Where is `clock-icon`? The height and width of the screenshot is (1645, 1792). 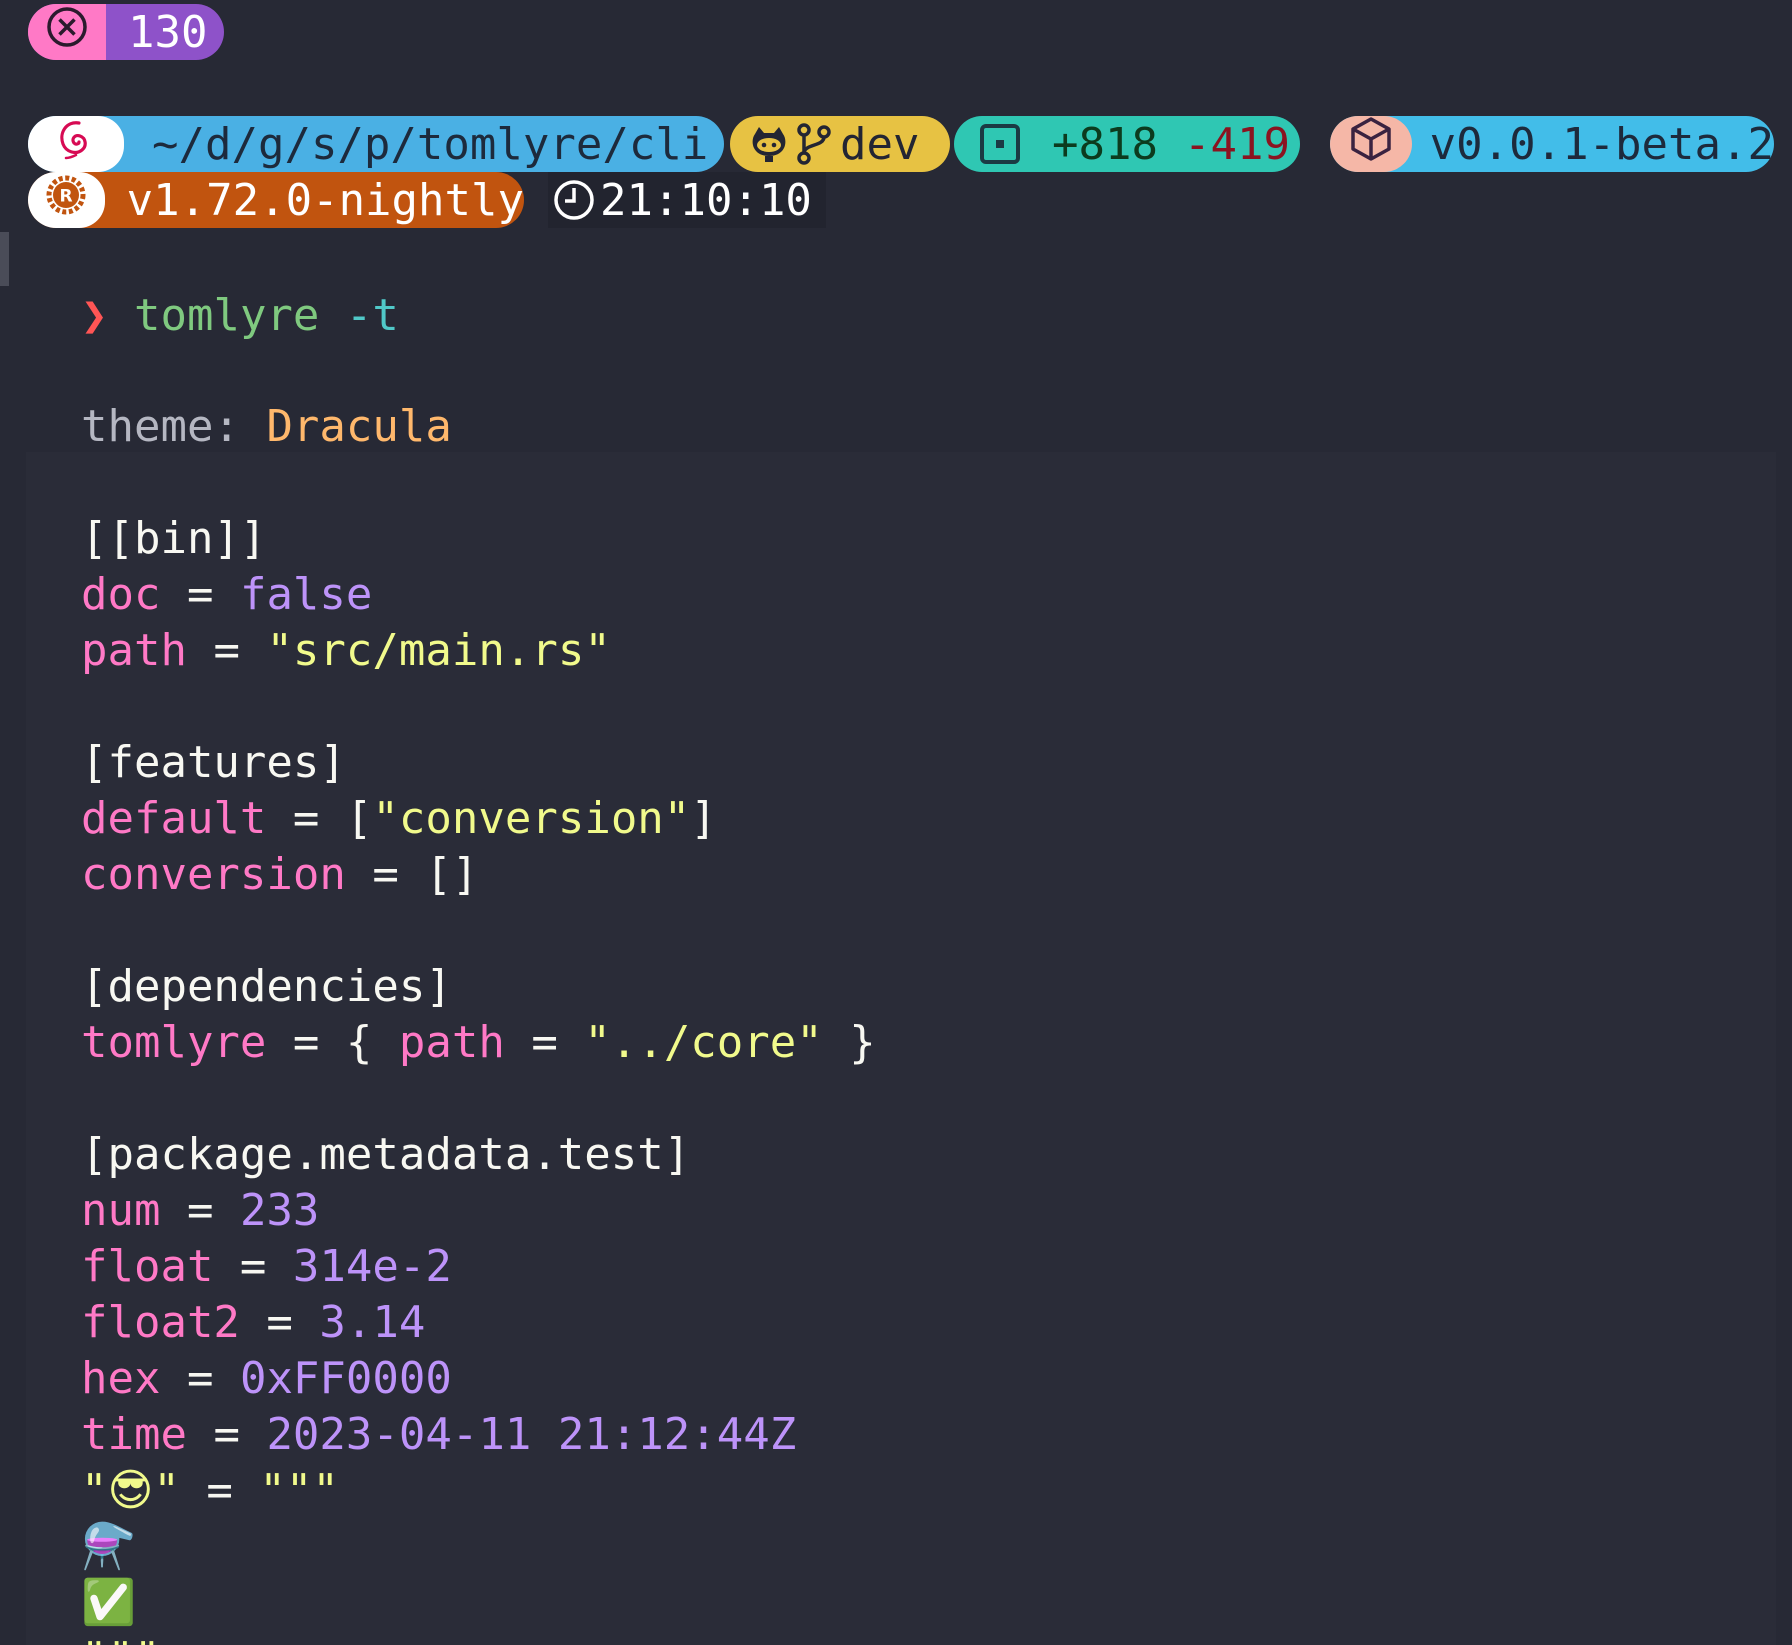 clock-icon is located at coordinates (574, 200).